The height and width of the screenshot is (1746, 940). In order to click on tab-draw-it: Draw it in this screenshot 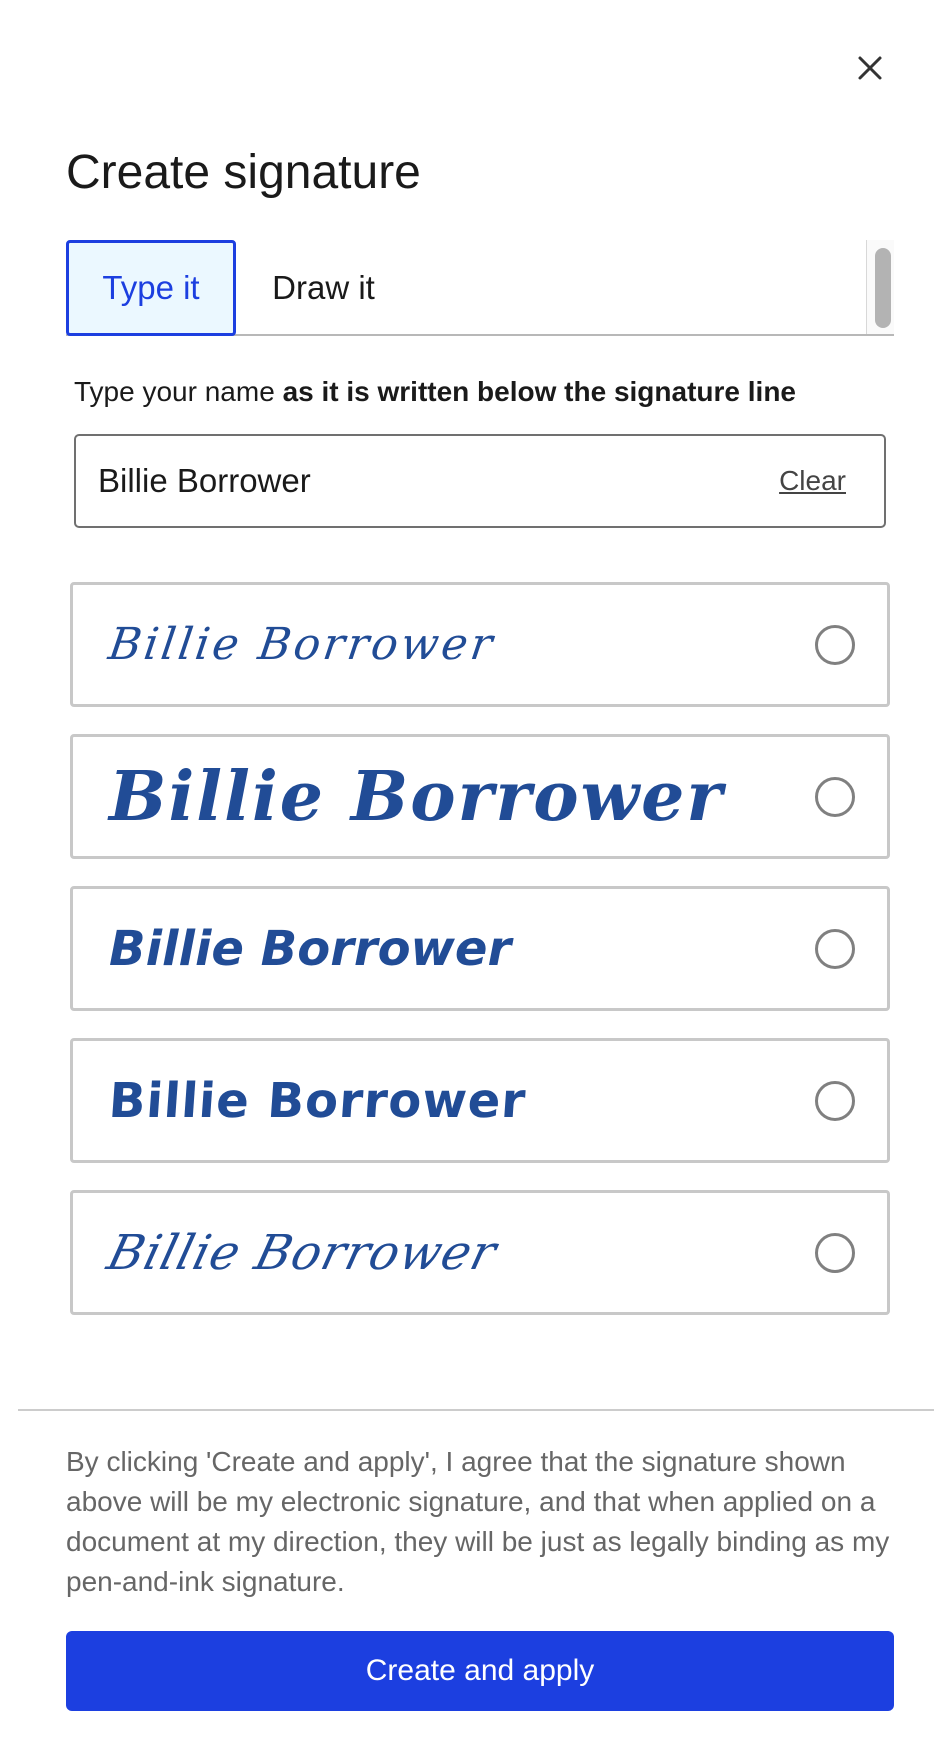, I will do `click(323, 288)`.